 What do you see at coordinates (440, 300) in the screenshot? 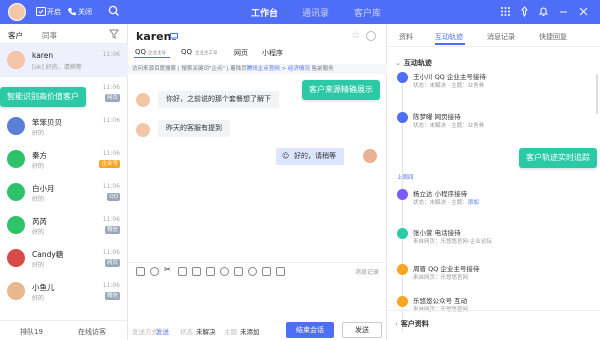
I see `timeline-event-title: 乐悠悠公众号 互动` at bounding box center [440, 300].